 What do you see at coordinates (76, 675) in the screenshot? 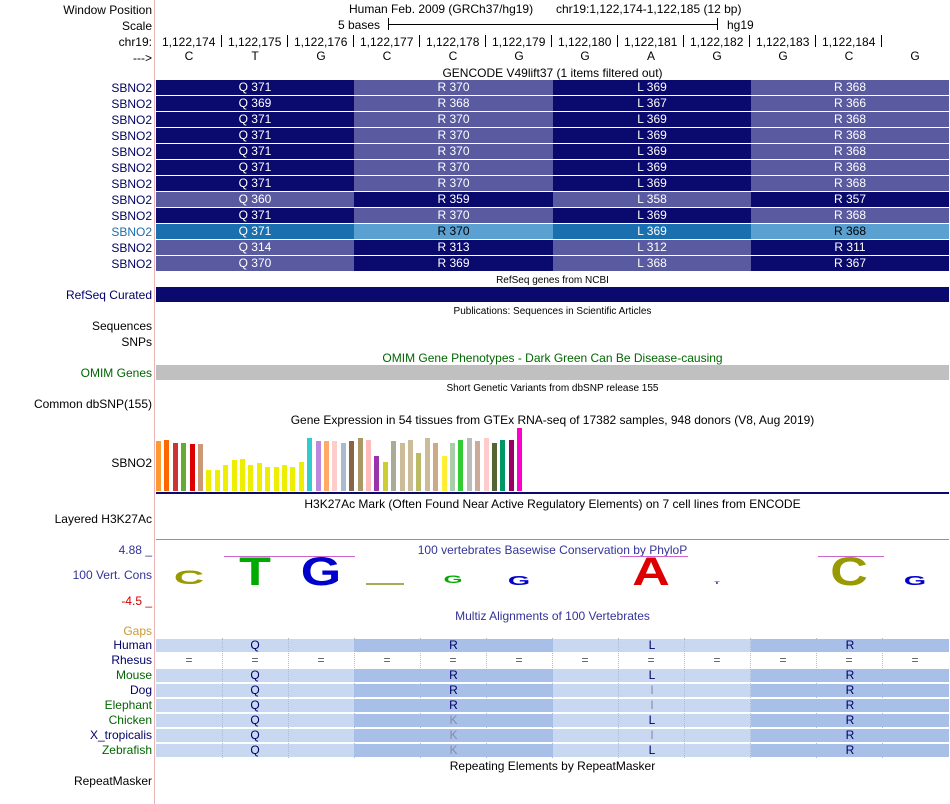
I see `species-label: Mouse` at bounding box center [76, 675].